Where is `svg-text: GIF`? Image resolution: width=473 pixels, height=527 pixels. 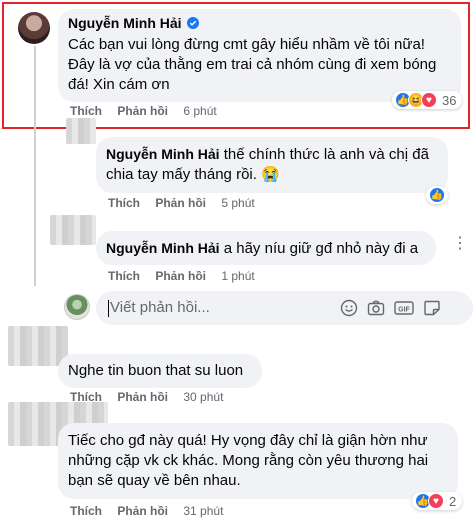 svg-text: GIF is located at coordinates (404, 310).